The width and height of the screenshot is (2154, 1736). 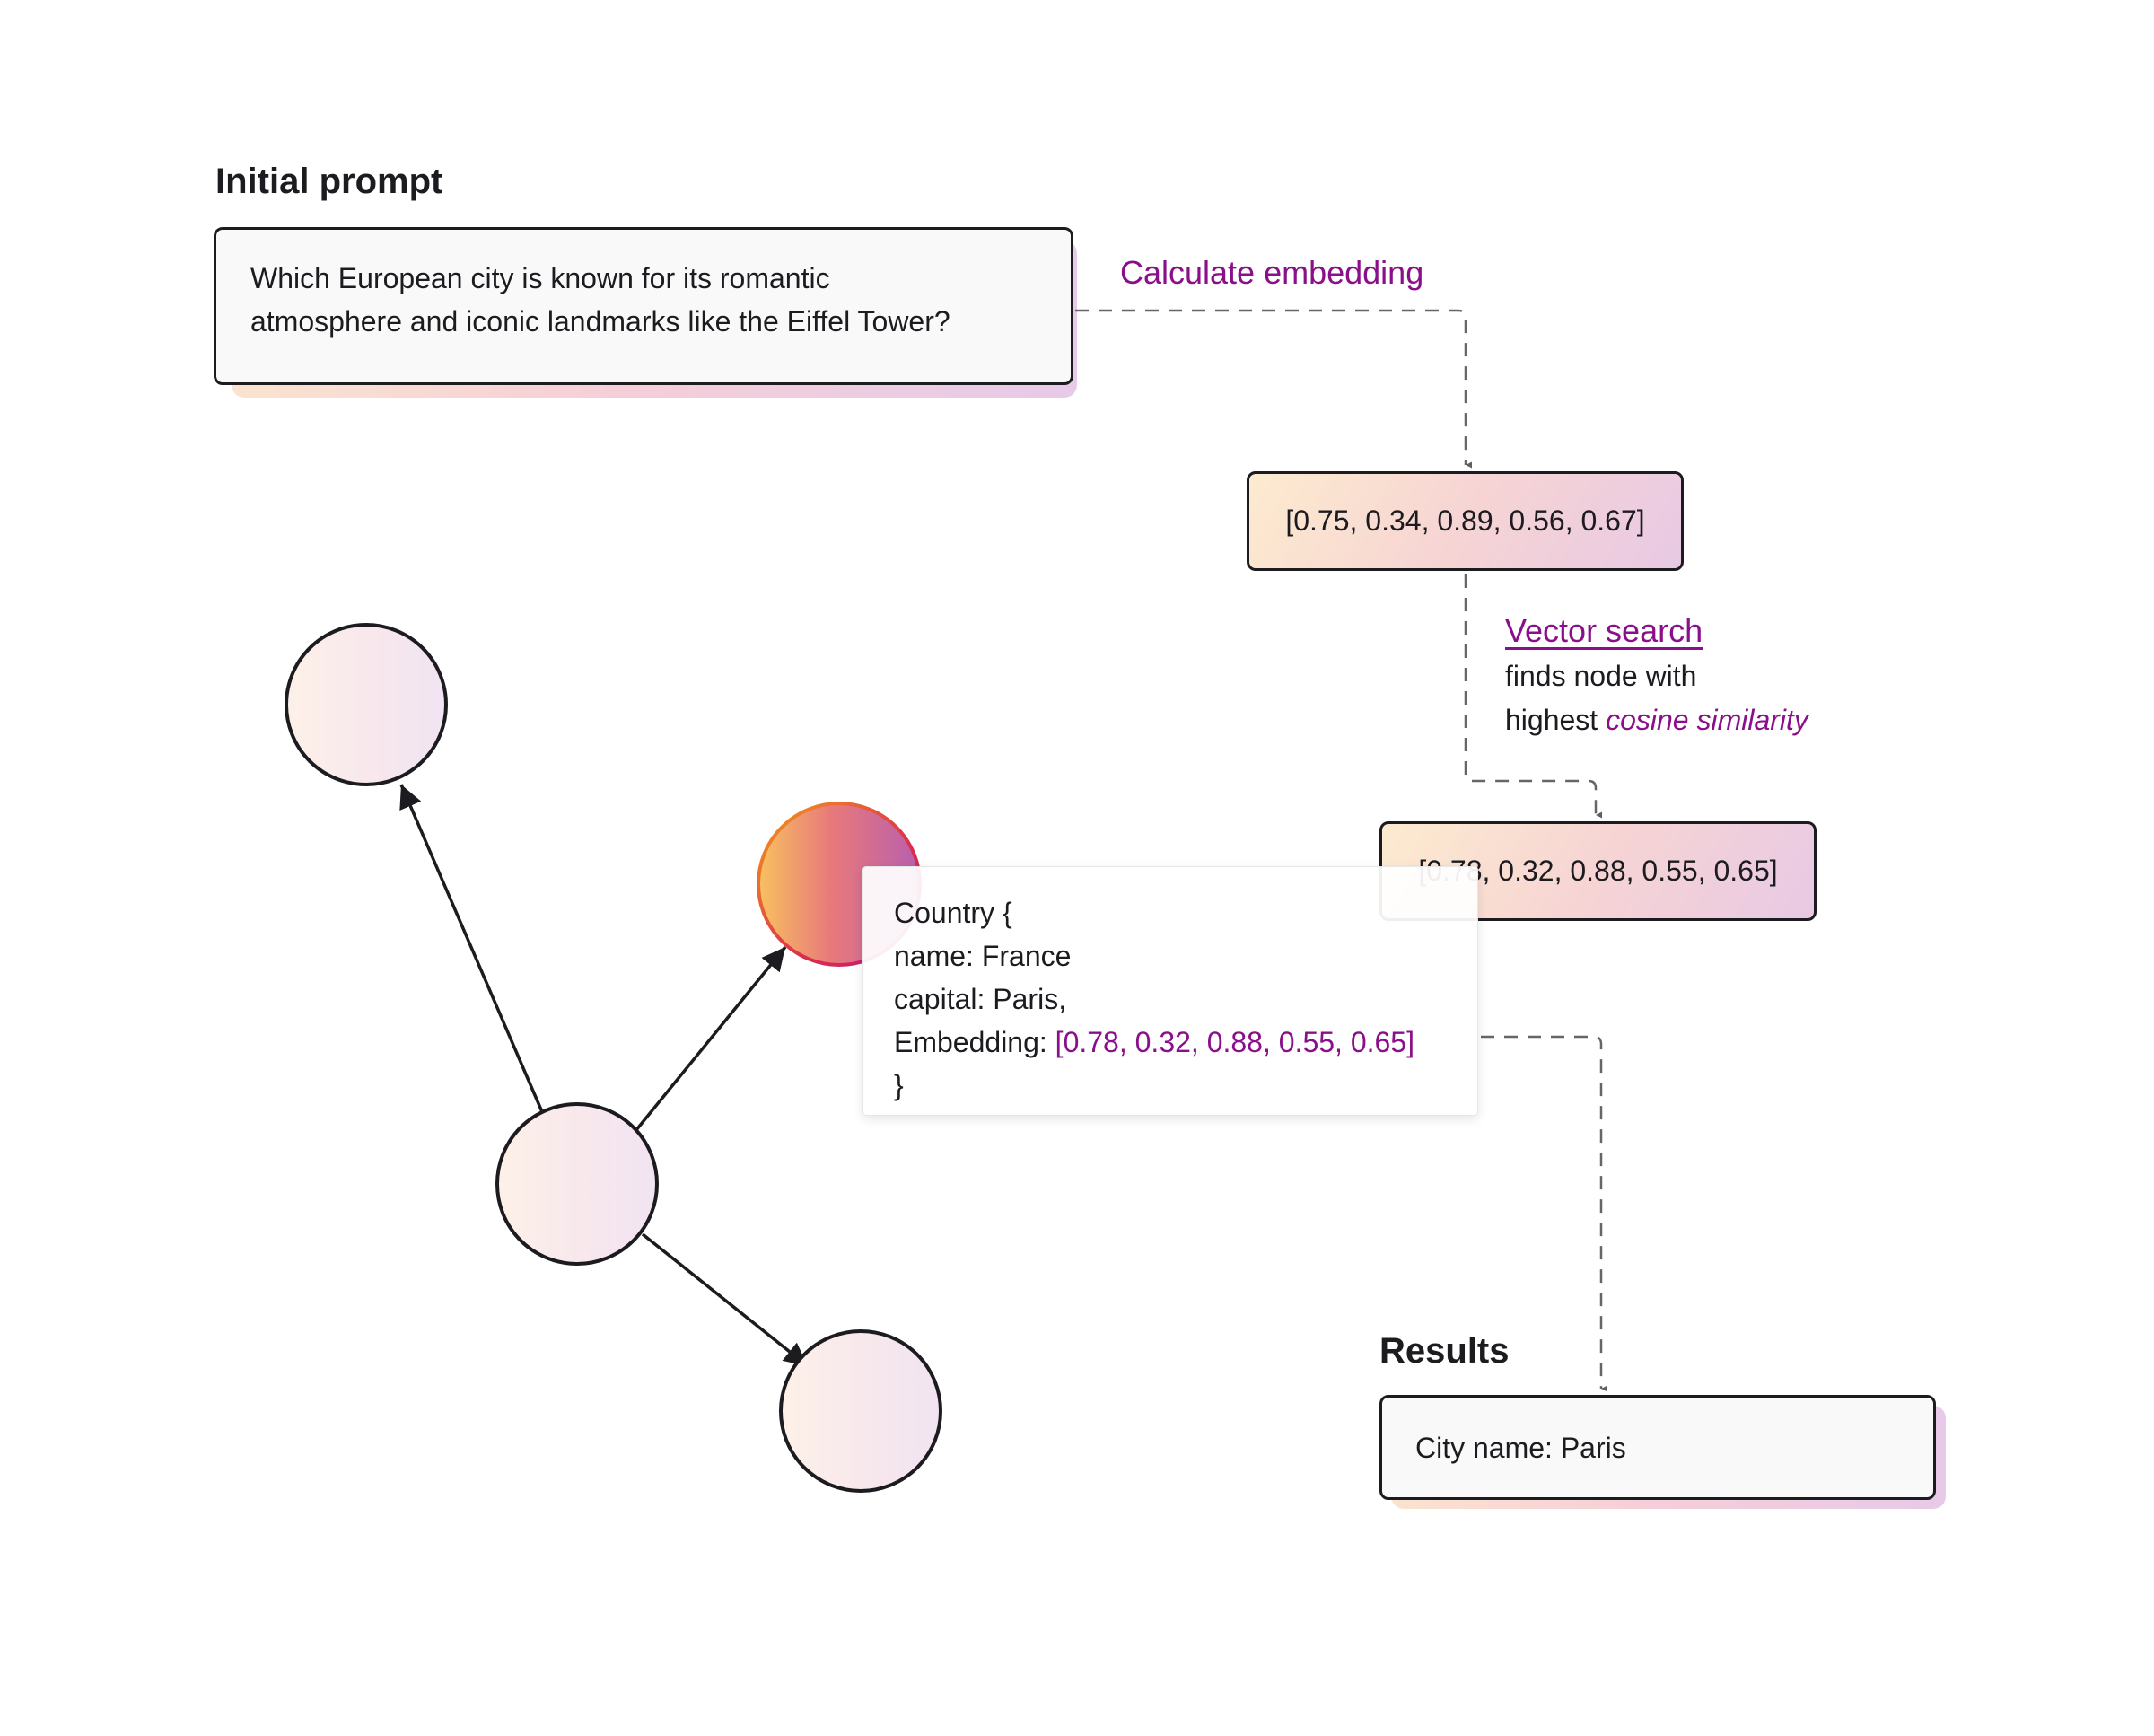 I want to click on graph-node-hub, so click(x=577, y=1184).